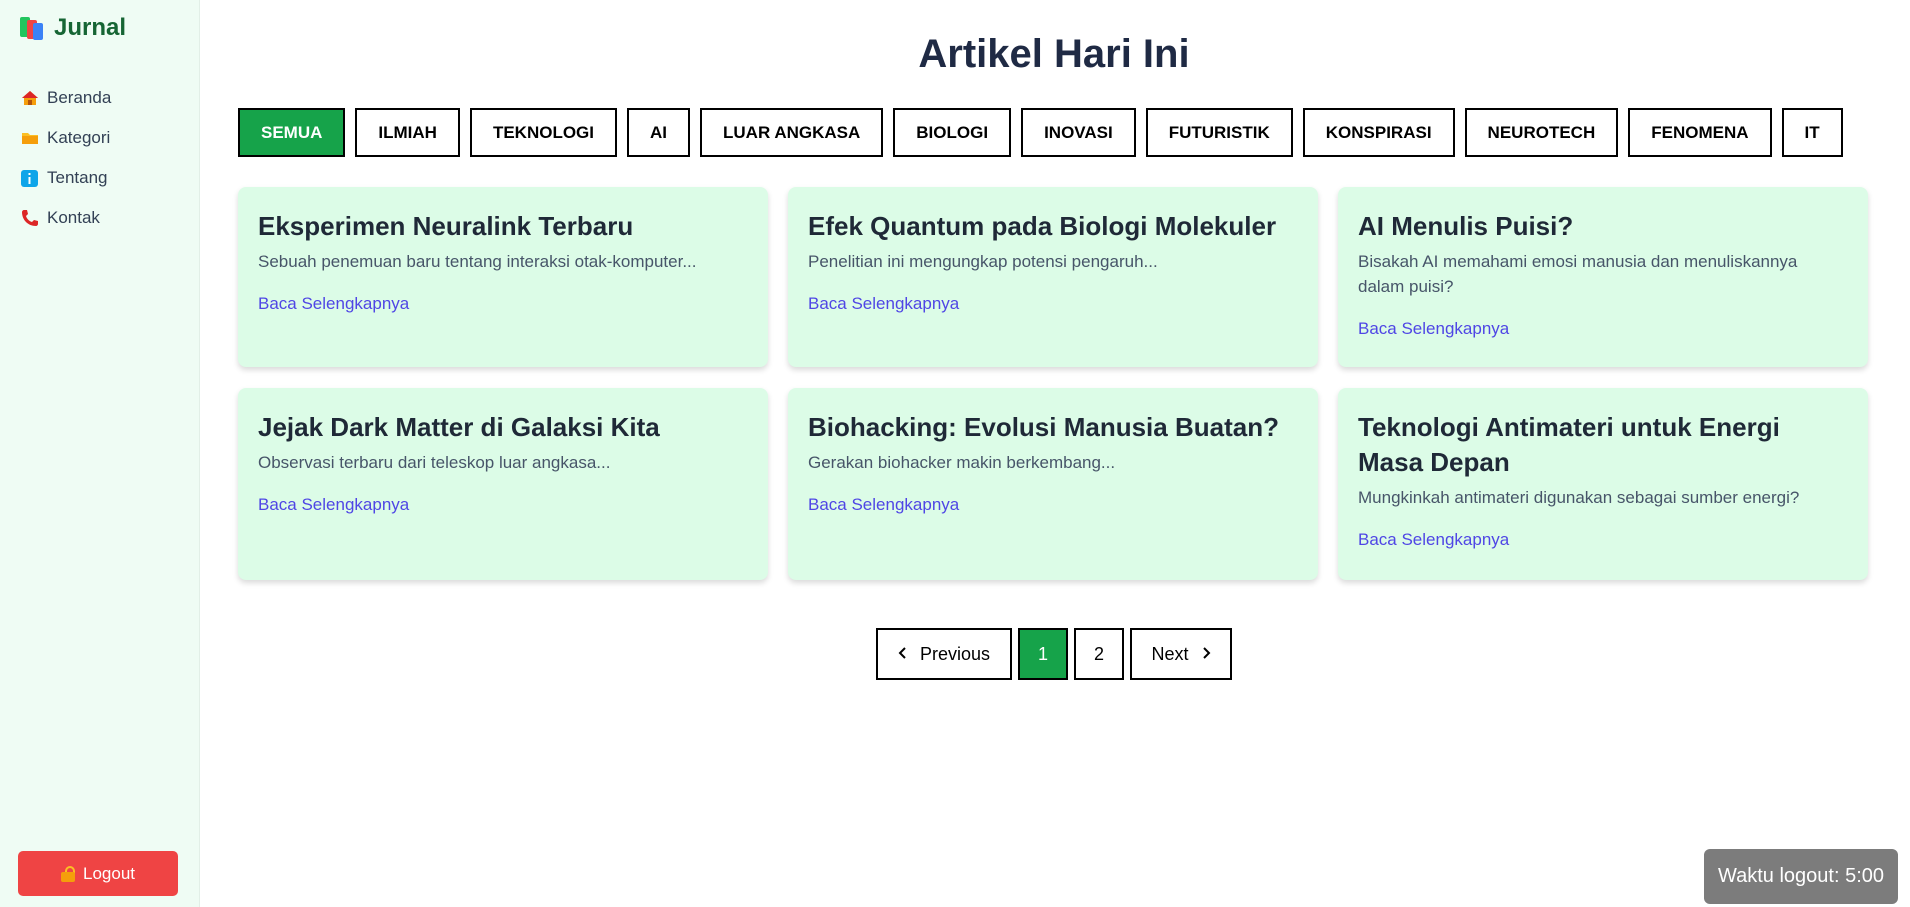 The width and height of the screenshot is (1910, 907). I want to click on category-button-neurotech: NEUROTECH, so click(1541, 132).